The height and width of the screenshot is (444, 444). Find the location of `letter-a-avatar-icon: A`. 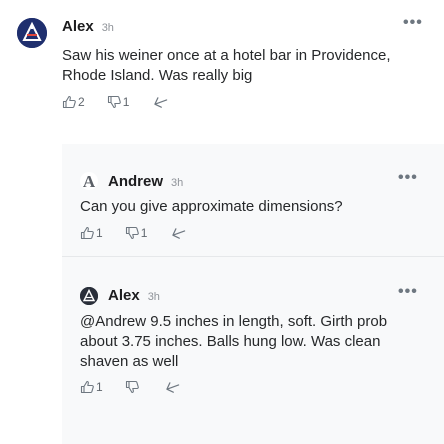

letter-a-avatar-icon: A is located at coordinates (89, 181).